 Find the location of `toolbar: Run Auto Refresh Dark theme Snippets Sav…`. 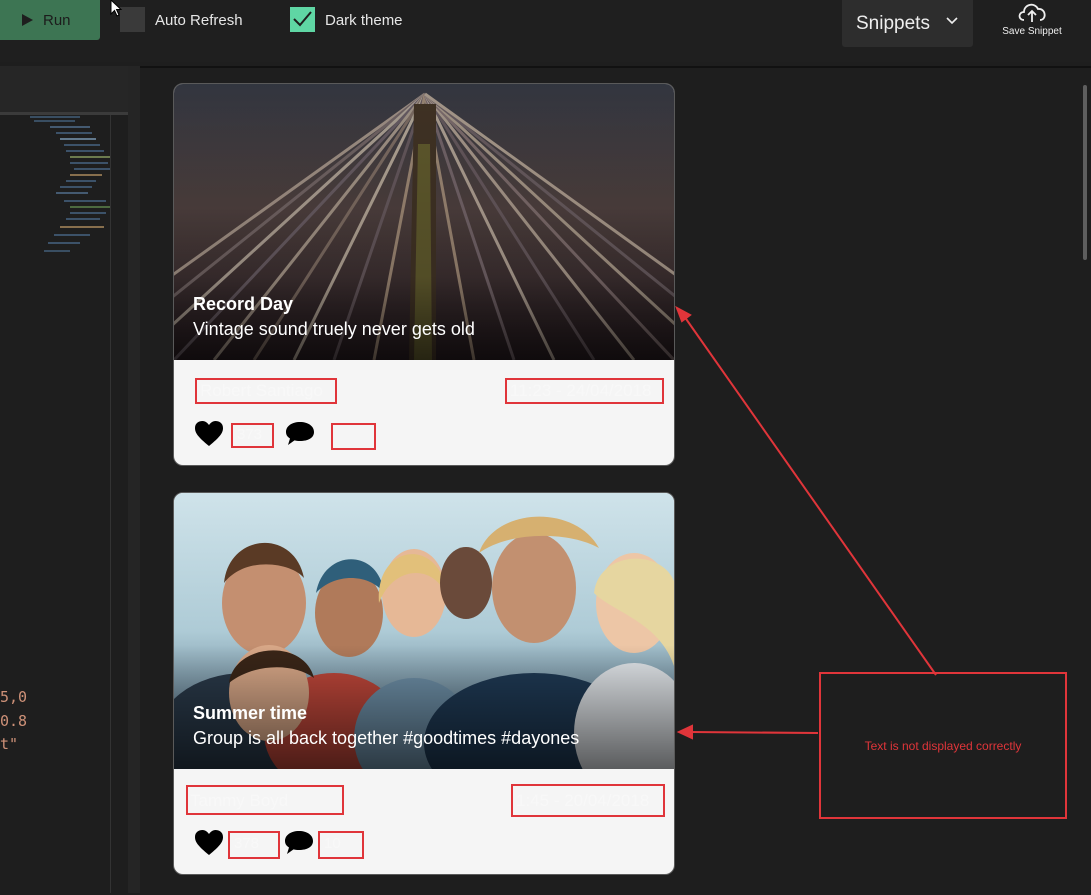

toolbar: Run Auto Refresh Dark theme Snippets Sav… is located at coordinates (545, 31).